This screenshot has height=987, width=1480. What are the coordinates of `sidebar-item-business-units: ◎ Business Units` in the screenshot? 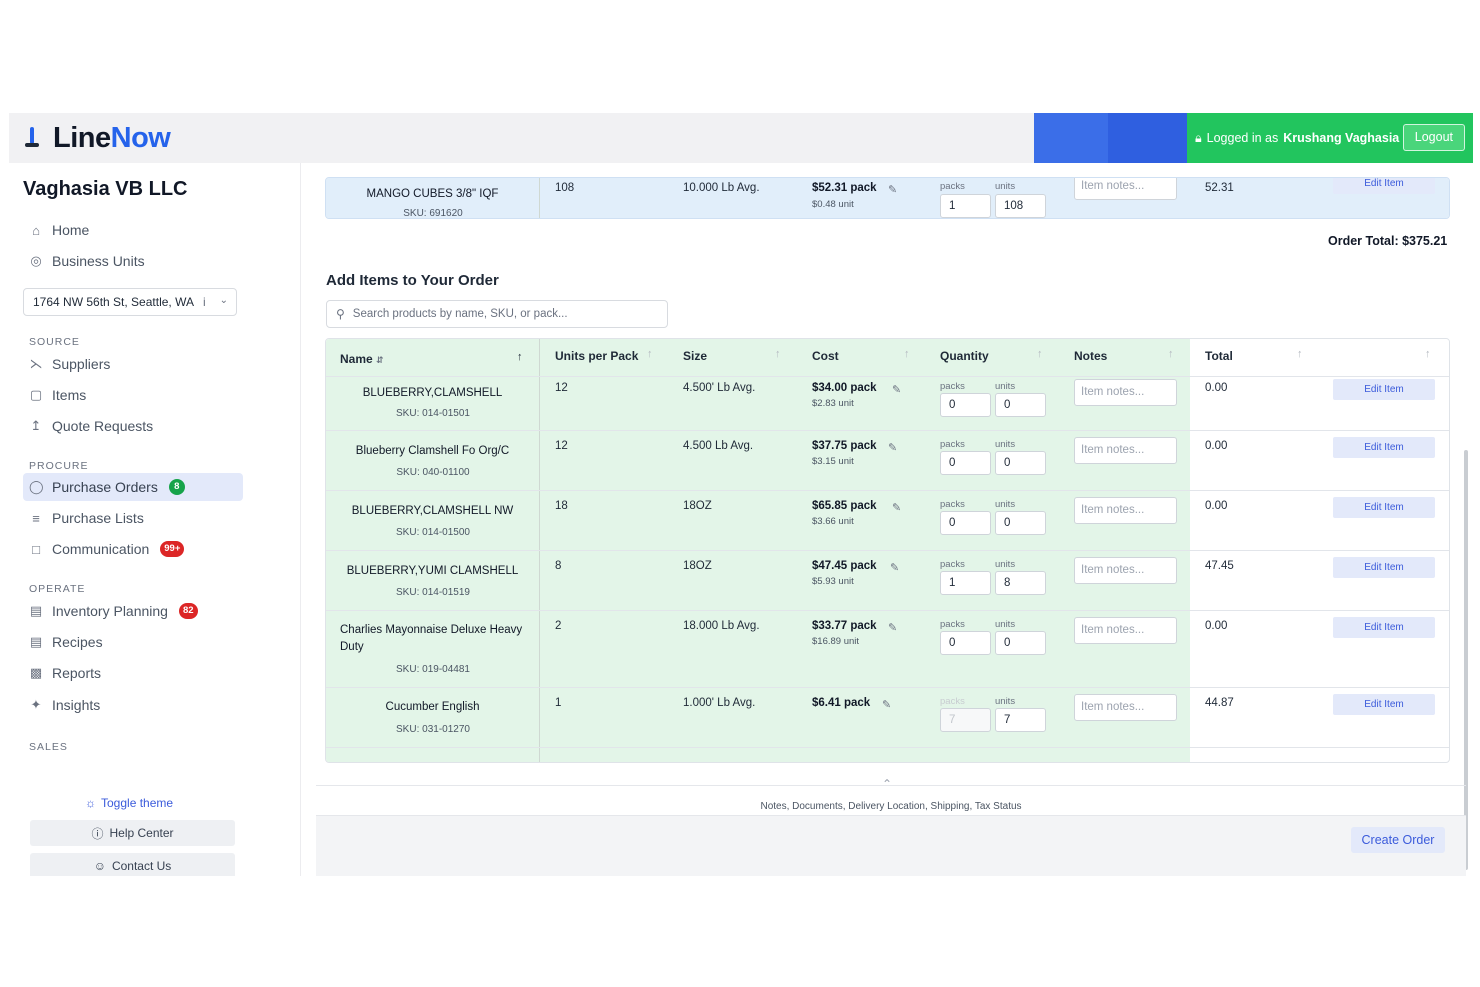 It's located at (133, 261).